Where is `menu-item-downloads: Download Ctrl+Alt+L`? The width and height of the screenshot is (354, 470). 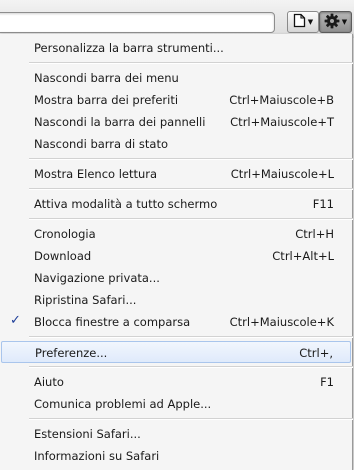
menu-item-downloads: Download Ctrl+Alt+L is located at coordinates (176, 256).